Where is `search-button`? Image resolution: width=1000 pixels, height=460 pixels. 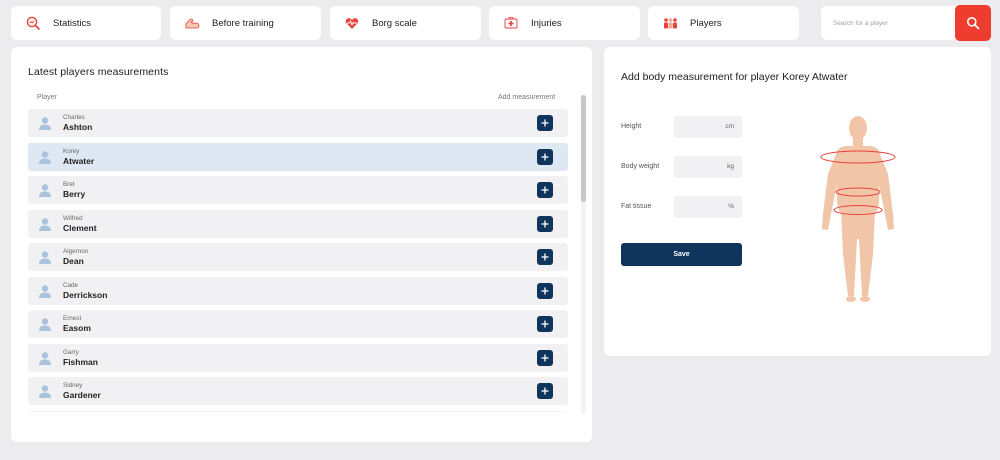 search-button is located at coordinates (973, 23).